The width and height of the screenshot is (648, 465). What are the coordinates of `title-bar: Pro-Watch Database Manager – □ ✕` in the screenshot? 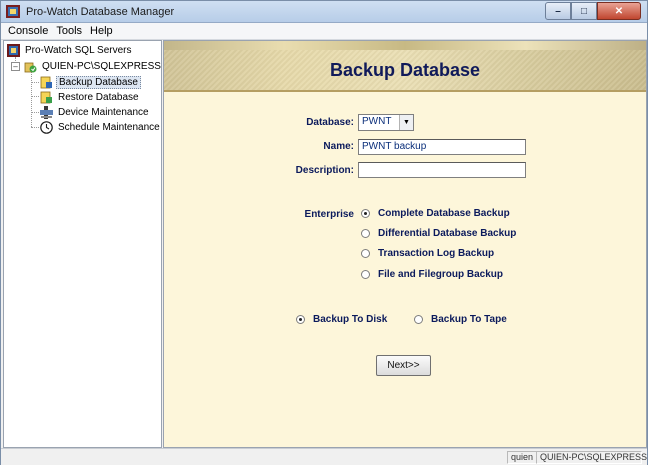 It's located at (324, 12).